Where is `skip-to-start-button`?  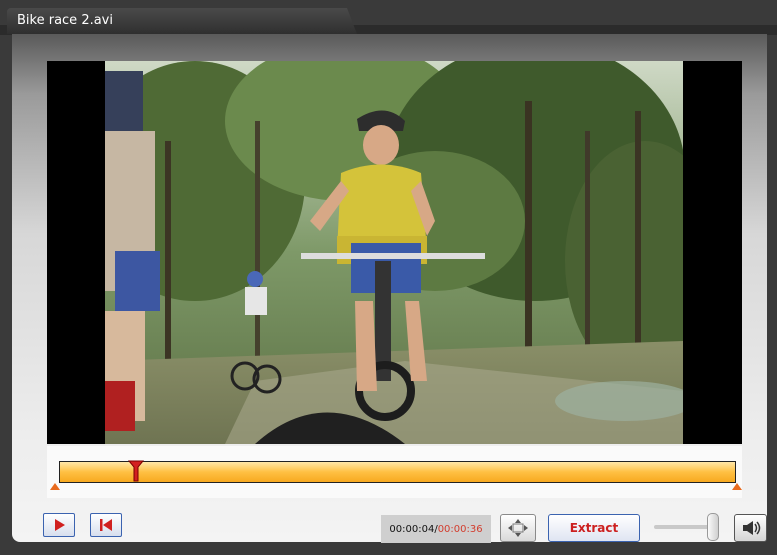
skip-to-start-button is located at coordinates (106, 525).